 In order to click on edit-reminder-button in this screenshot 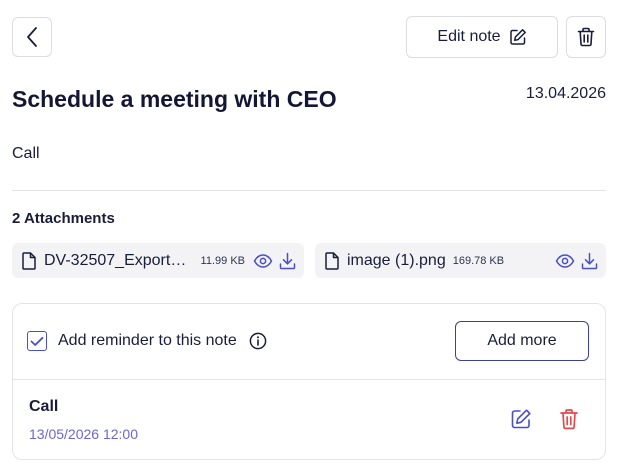, I will do `click(521, 419)`.